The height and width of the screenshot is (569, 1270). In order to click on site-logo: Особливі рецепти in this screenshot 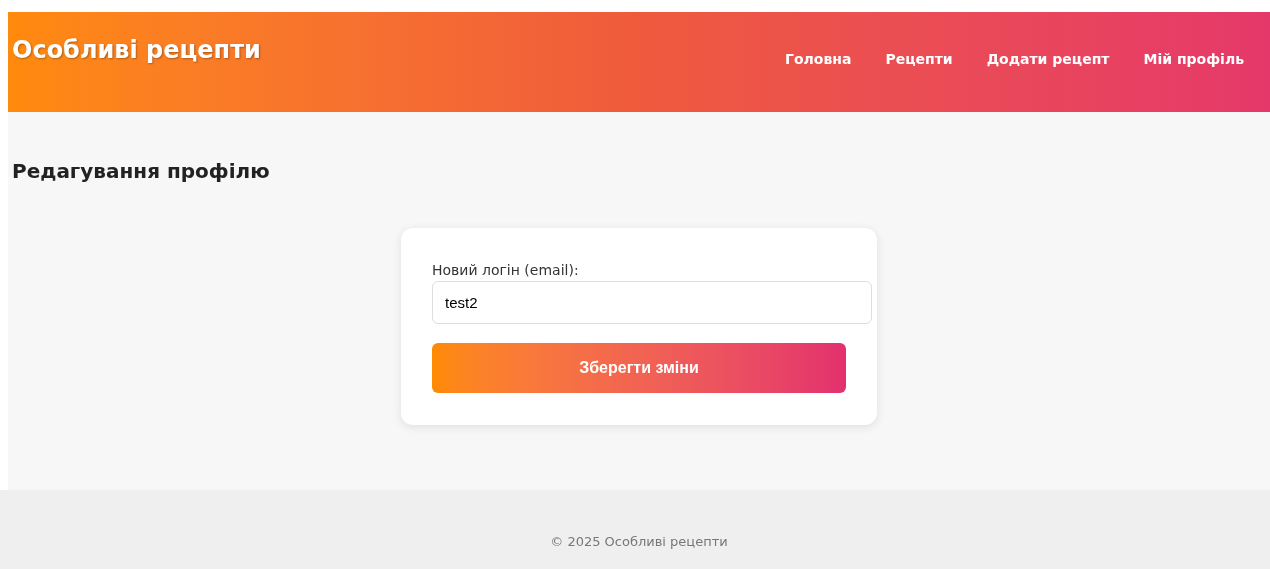, I will do `click(136, 50)`.